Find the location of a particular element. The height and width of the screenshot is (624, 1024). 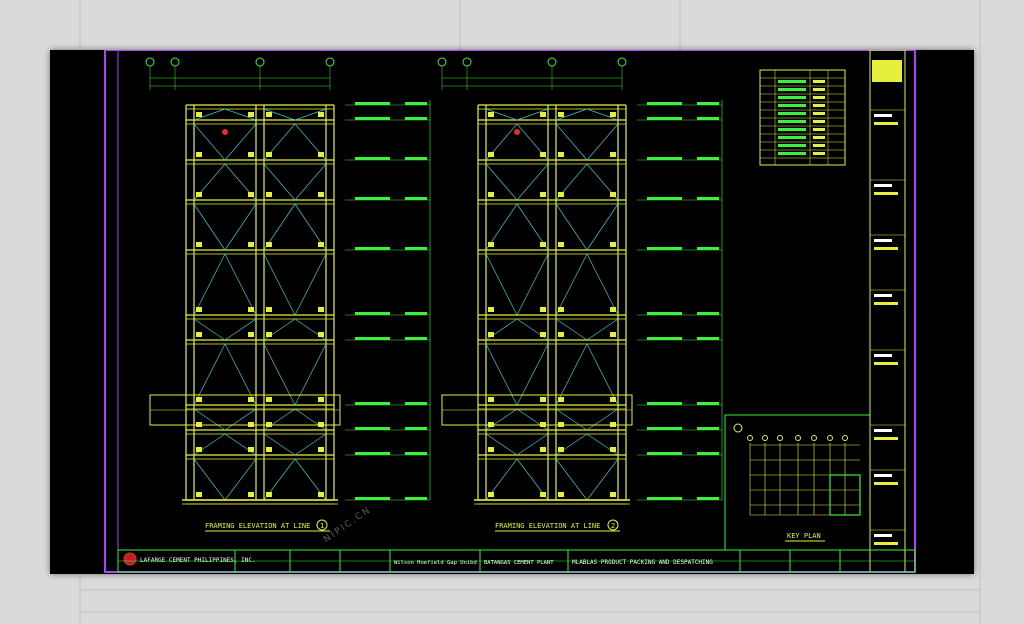

elevation-2-line-mark: 2 is located at coordinates (613, 526).